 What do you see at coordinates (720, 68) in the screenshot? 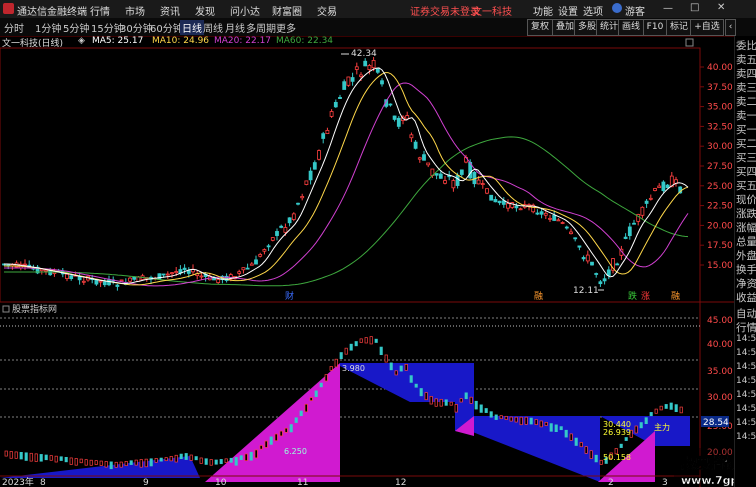
I see `price-label: 40.00` at bounding box center [720, 68].